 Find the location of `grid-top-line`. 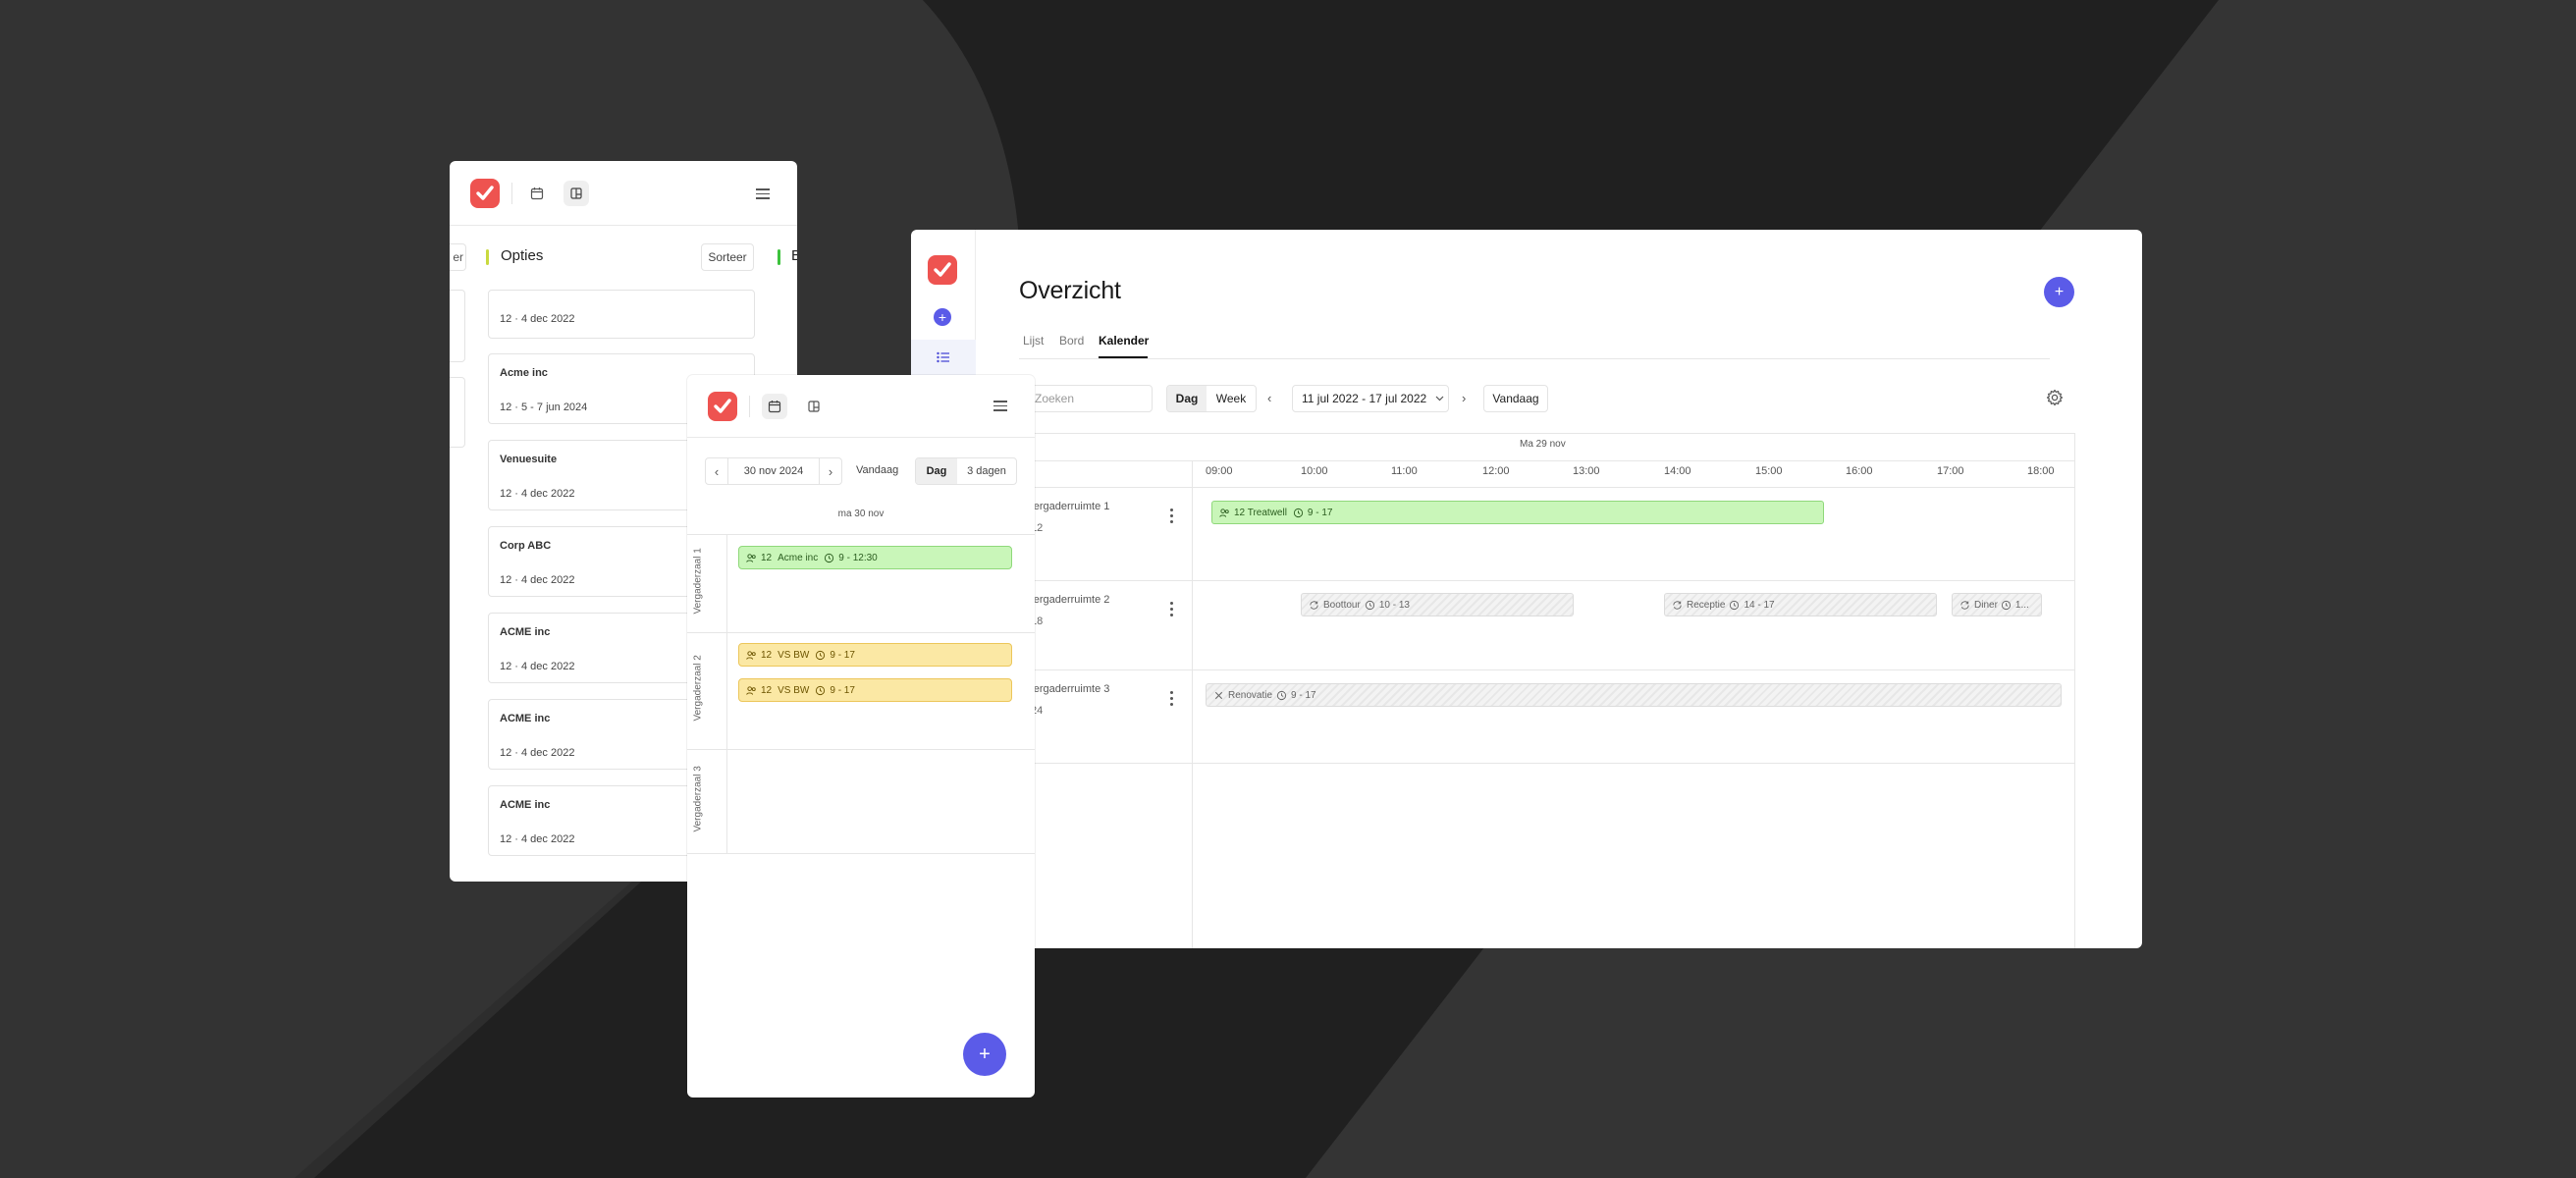

grid-top-line is located at coordinates (1542, 434).